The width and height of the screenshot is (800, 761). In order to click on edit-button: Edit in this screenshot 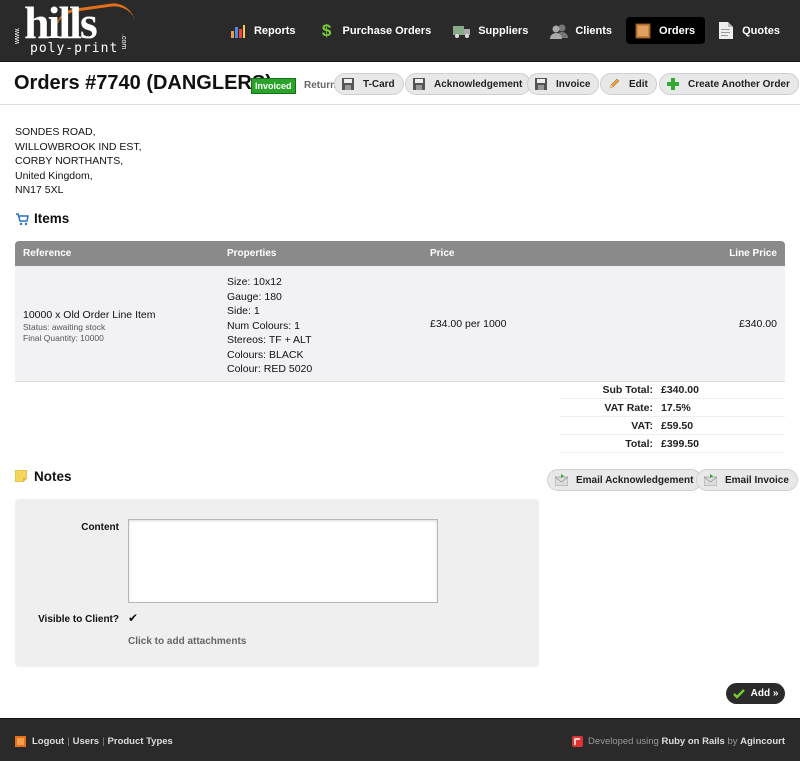, I will do `click(628, 84)`.